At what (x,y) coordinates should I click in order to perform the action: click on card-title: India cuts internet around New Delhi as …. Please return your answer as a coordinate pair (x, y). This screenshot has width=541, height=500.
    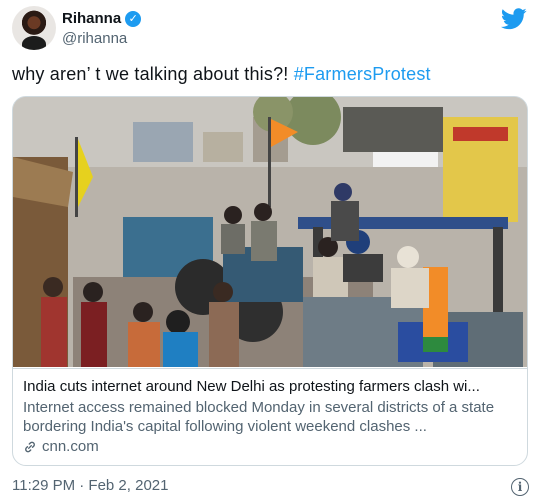
    Looking at the image, I should click on (271, 387).